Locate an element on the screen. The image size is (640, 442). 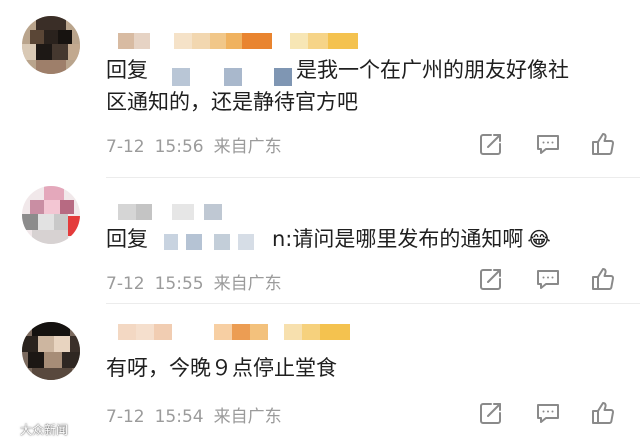
comment-time: 15:56 is located at coordinates (179, 147).